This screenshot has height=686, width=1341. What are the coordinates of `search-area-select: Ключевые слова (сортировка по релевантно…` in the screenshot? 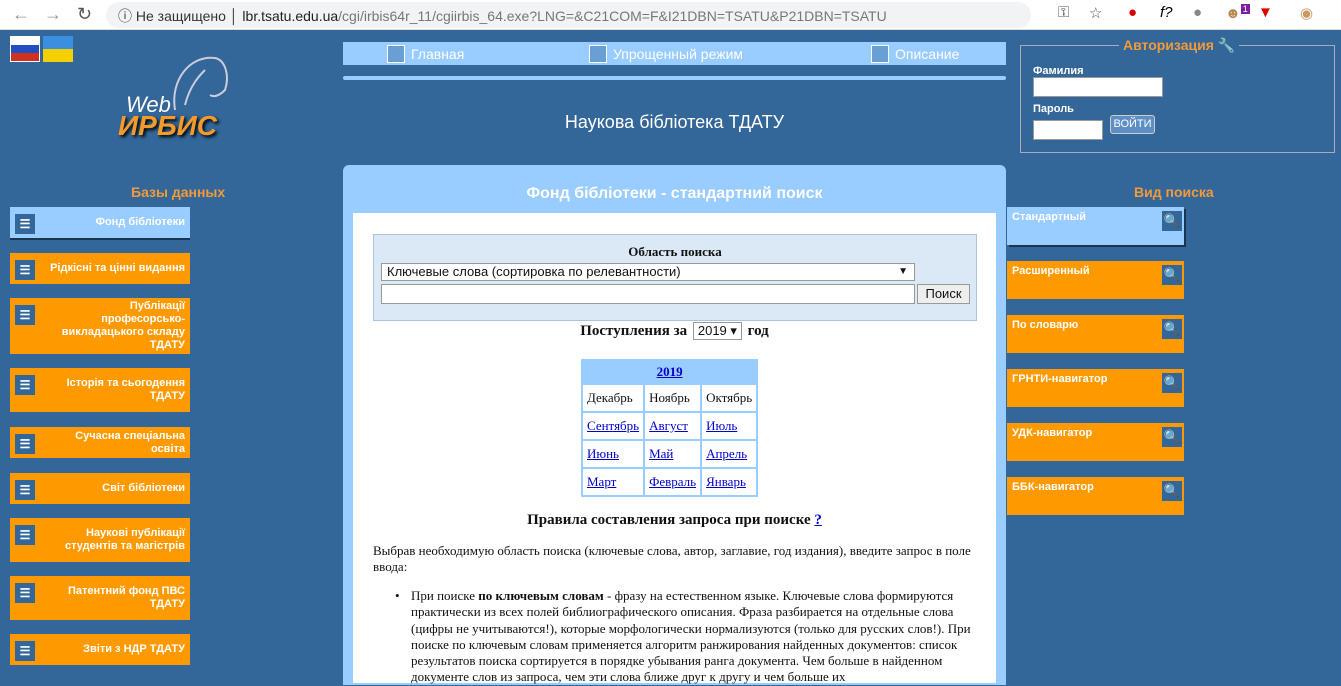 It's located at (648, 272).